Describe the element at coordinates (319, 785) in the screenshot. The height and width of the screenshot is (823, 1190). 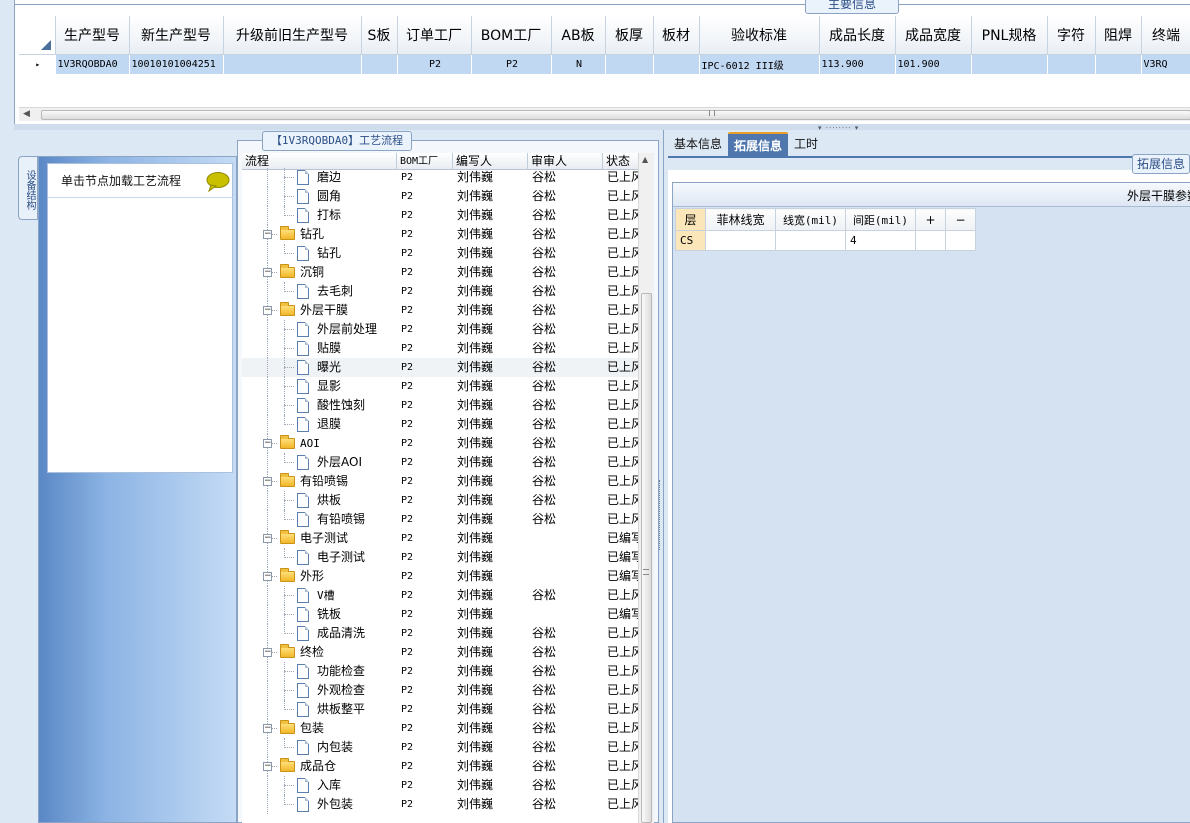
I see `tree-node: 入库` at that location.